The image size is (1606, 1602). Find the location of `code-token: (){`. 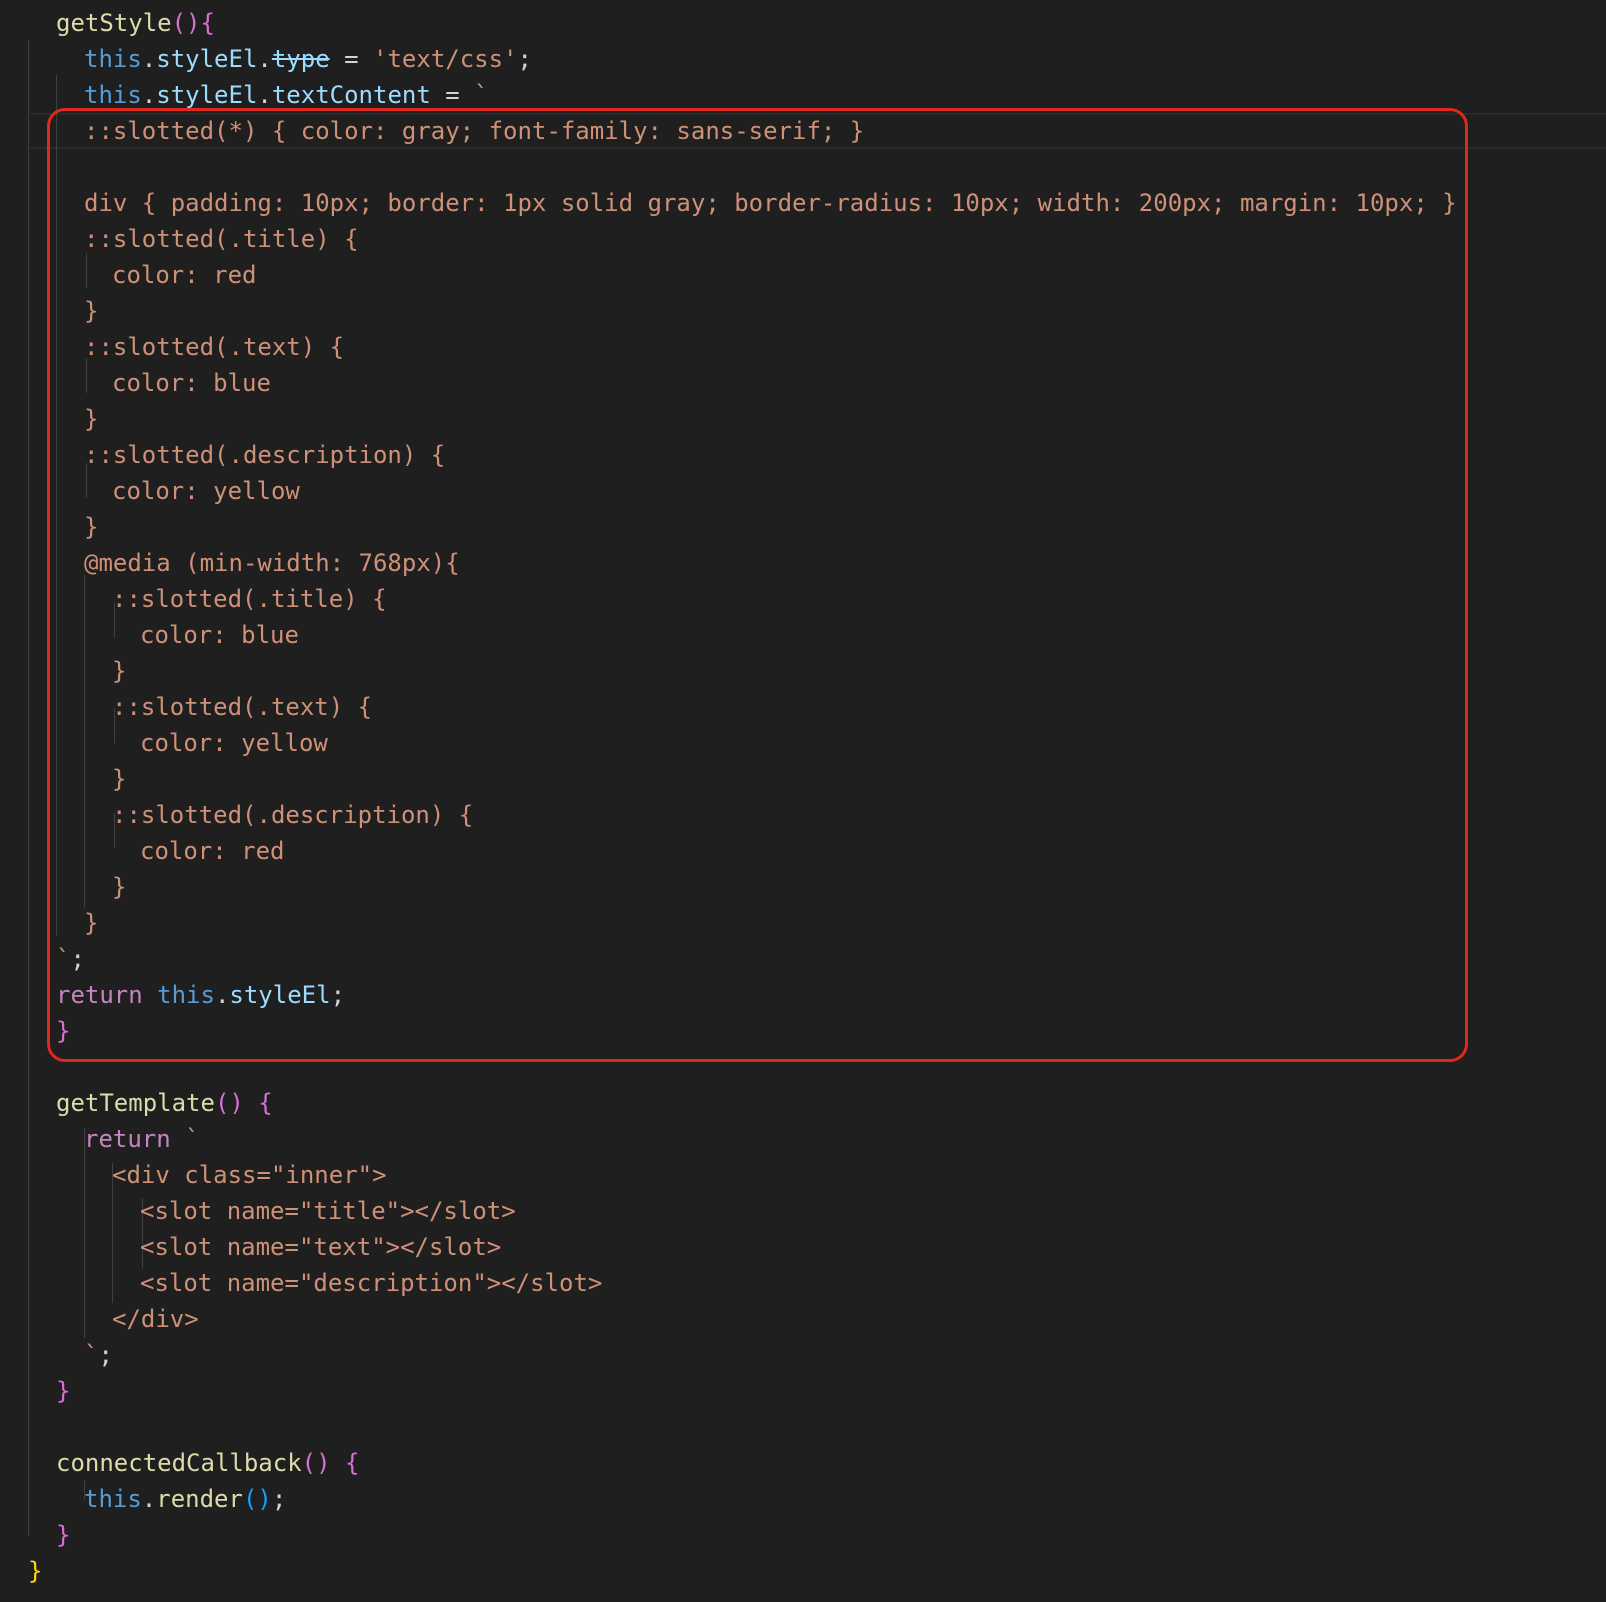

code-token: (){ is located at coordinates (193, 23).